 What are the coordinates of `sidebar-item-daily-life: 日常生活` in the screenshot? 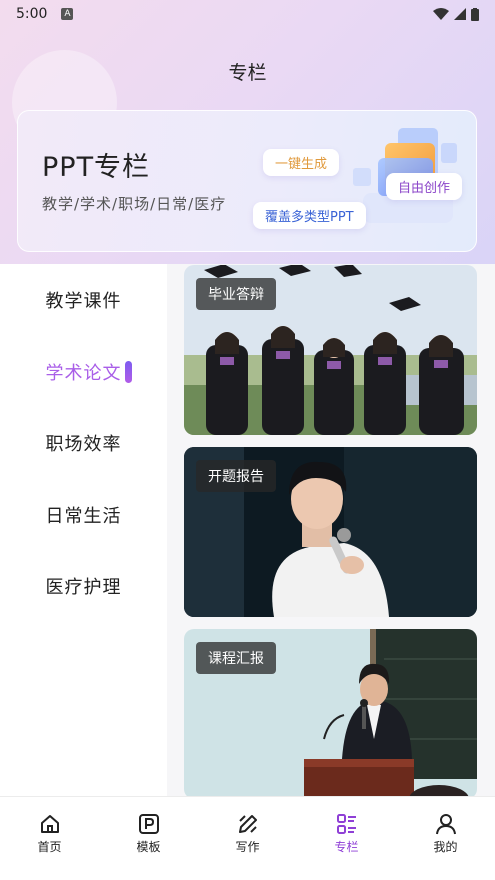 It's located at (83, 515).